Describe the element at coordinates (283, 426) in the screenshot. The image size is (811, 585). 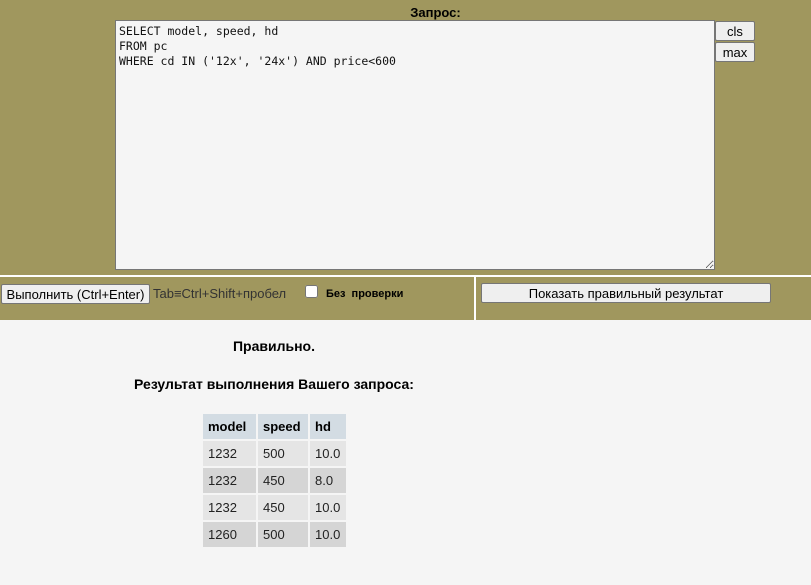
I see `column-header: speed` at that location.